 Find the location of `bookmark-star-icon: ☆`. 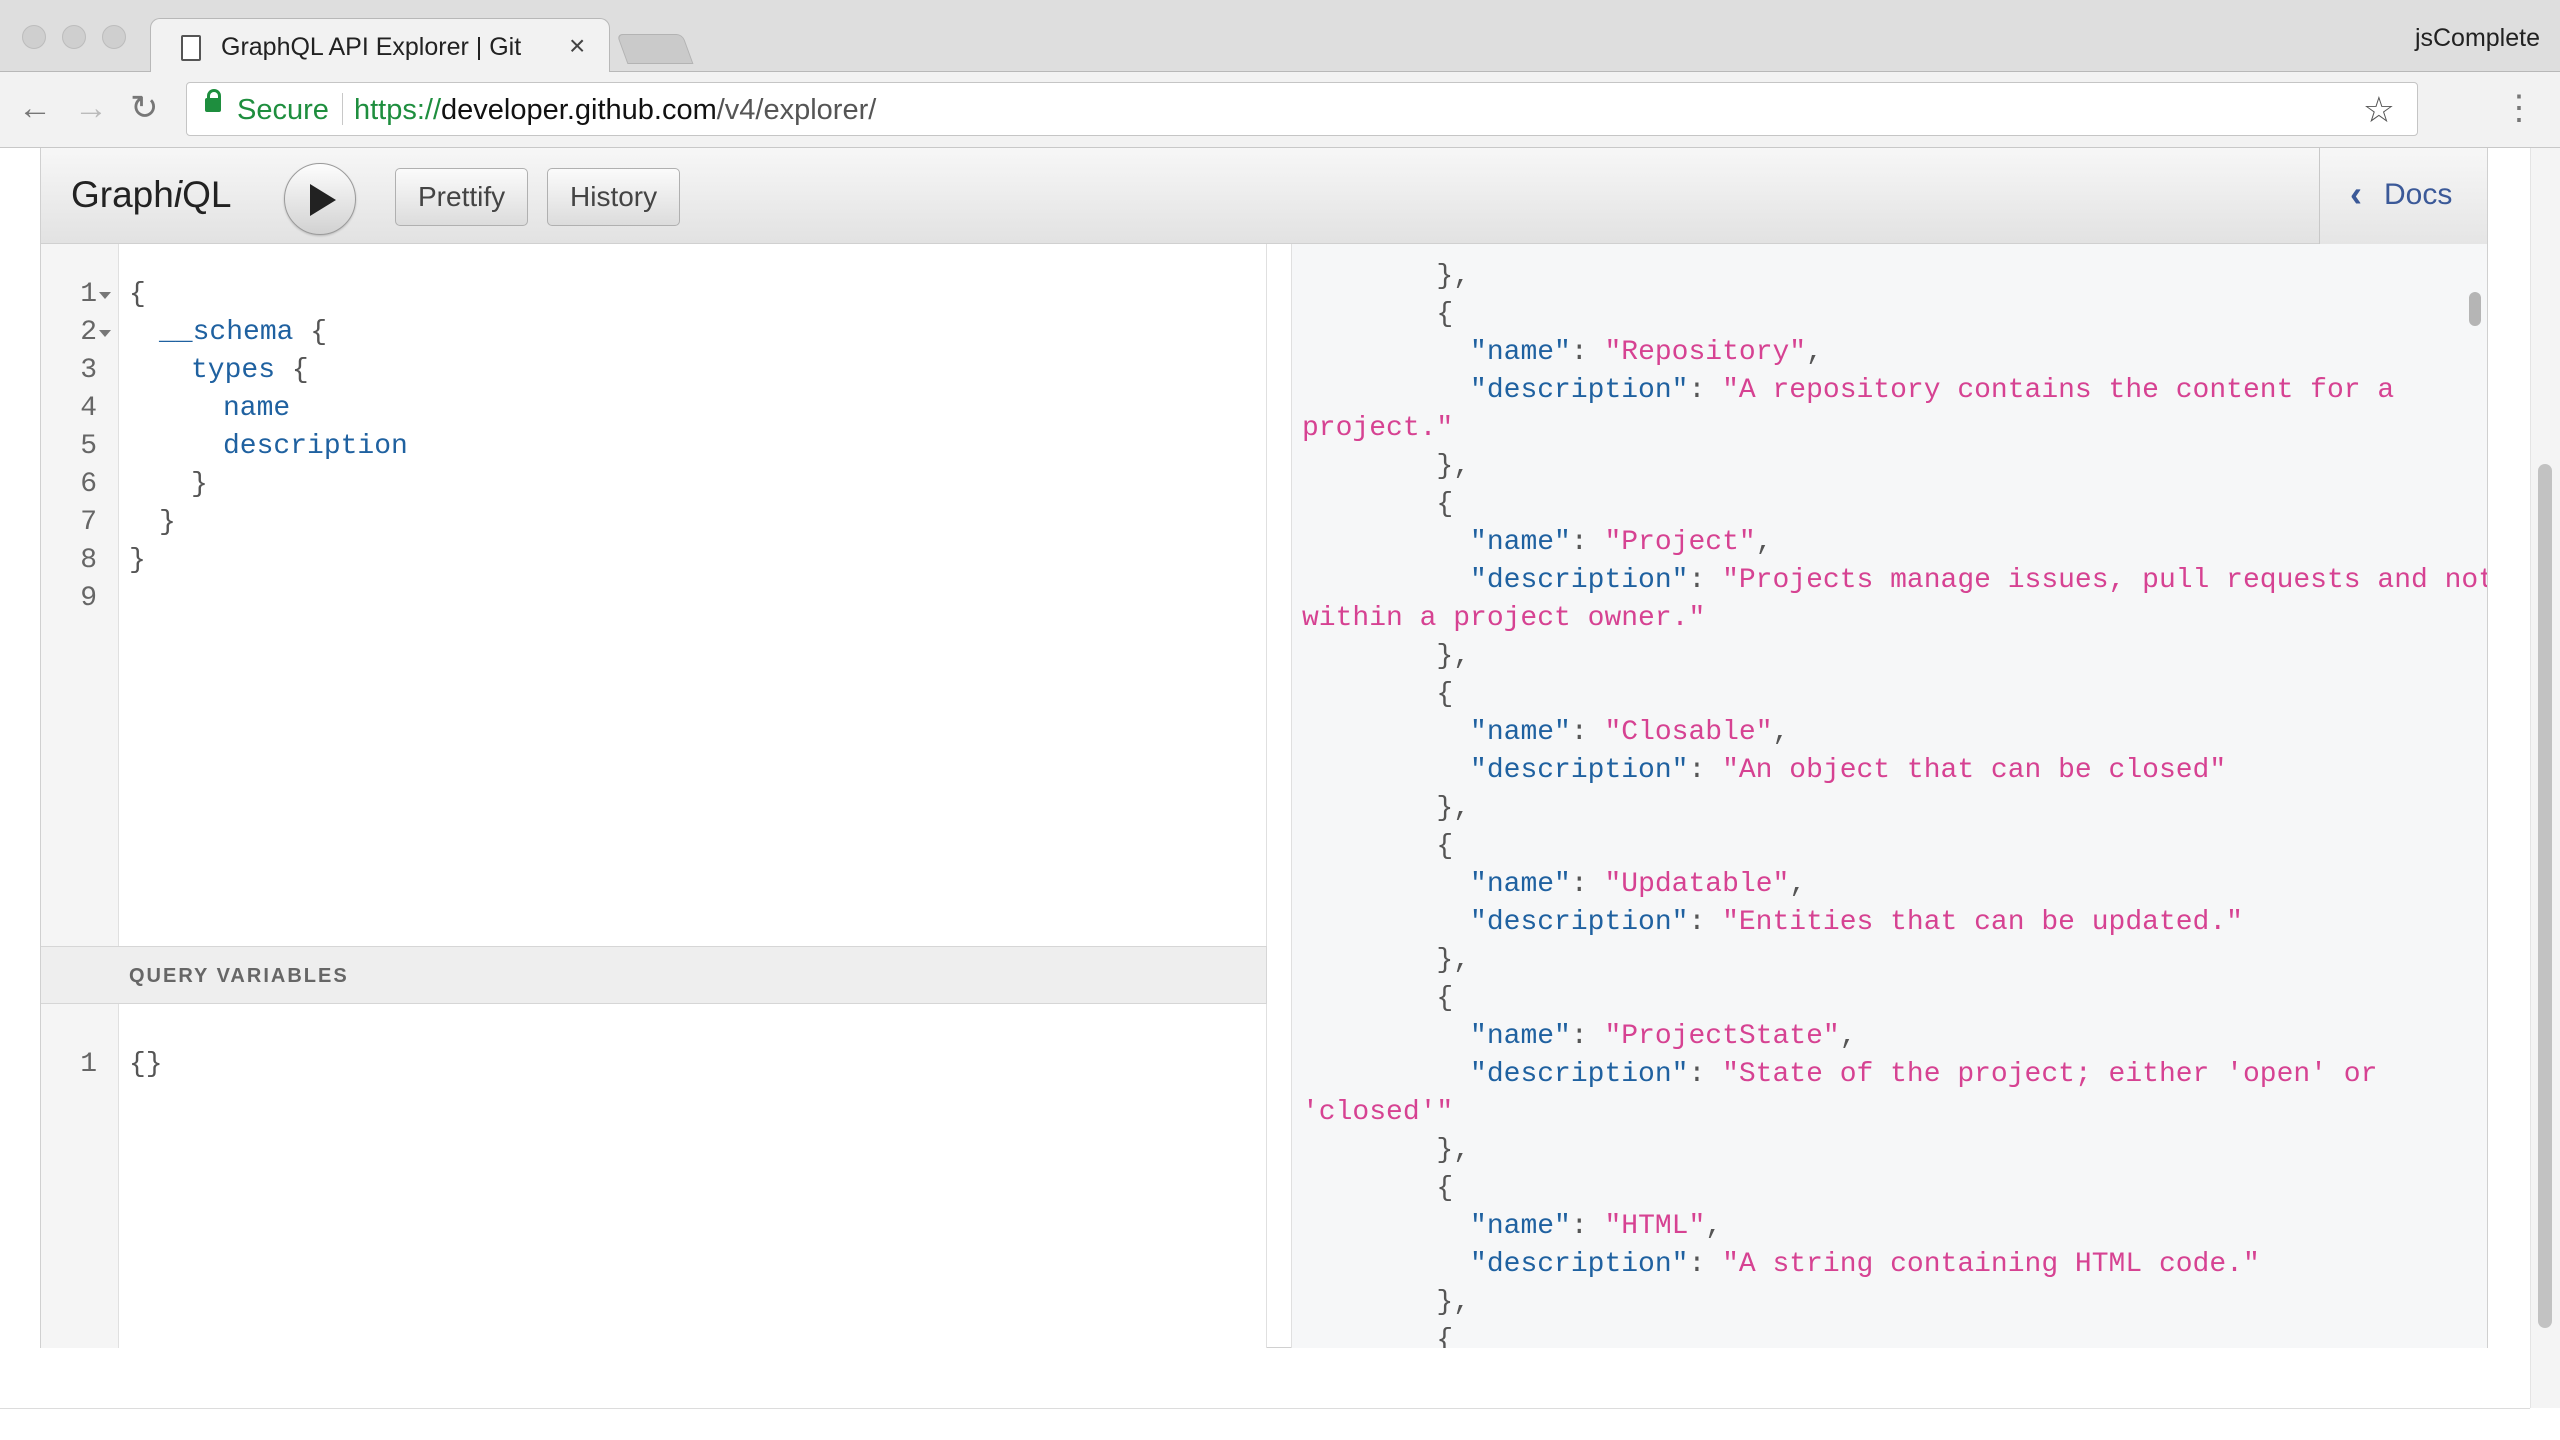

bookmark-star-icon: ☆ is located at coordinates (2379, 110).